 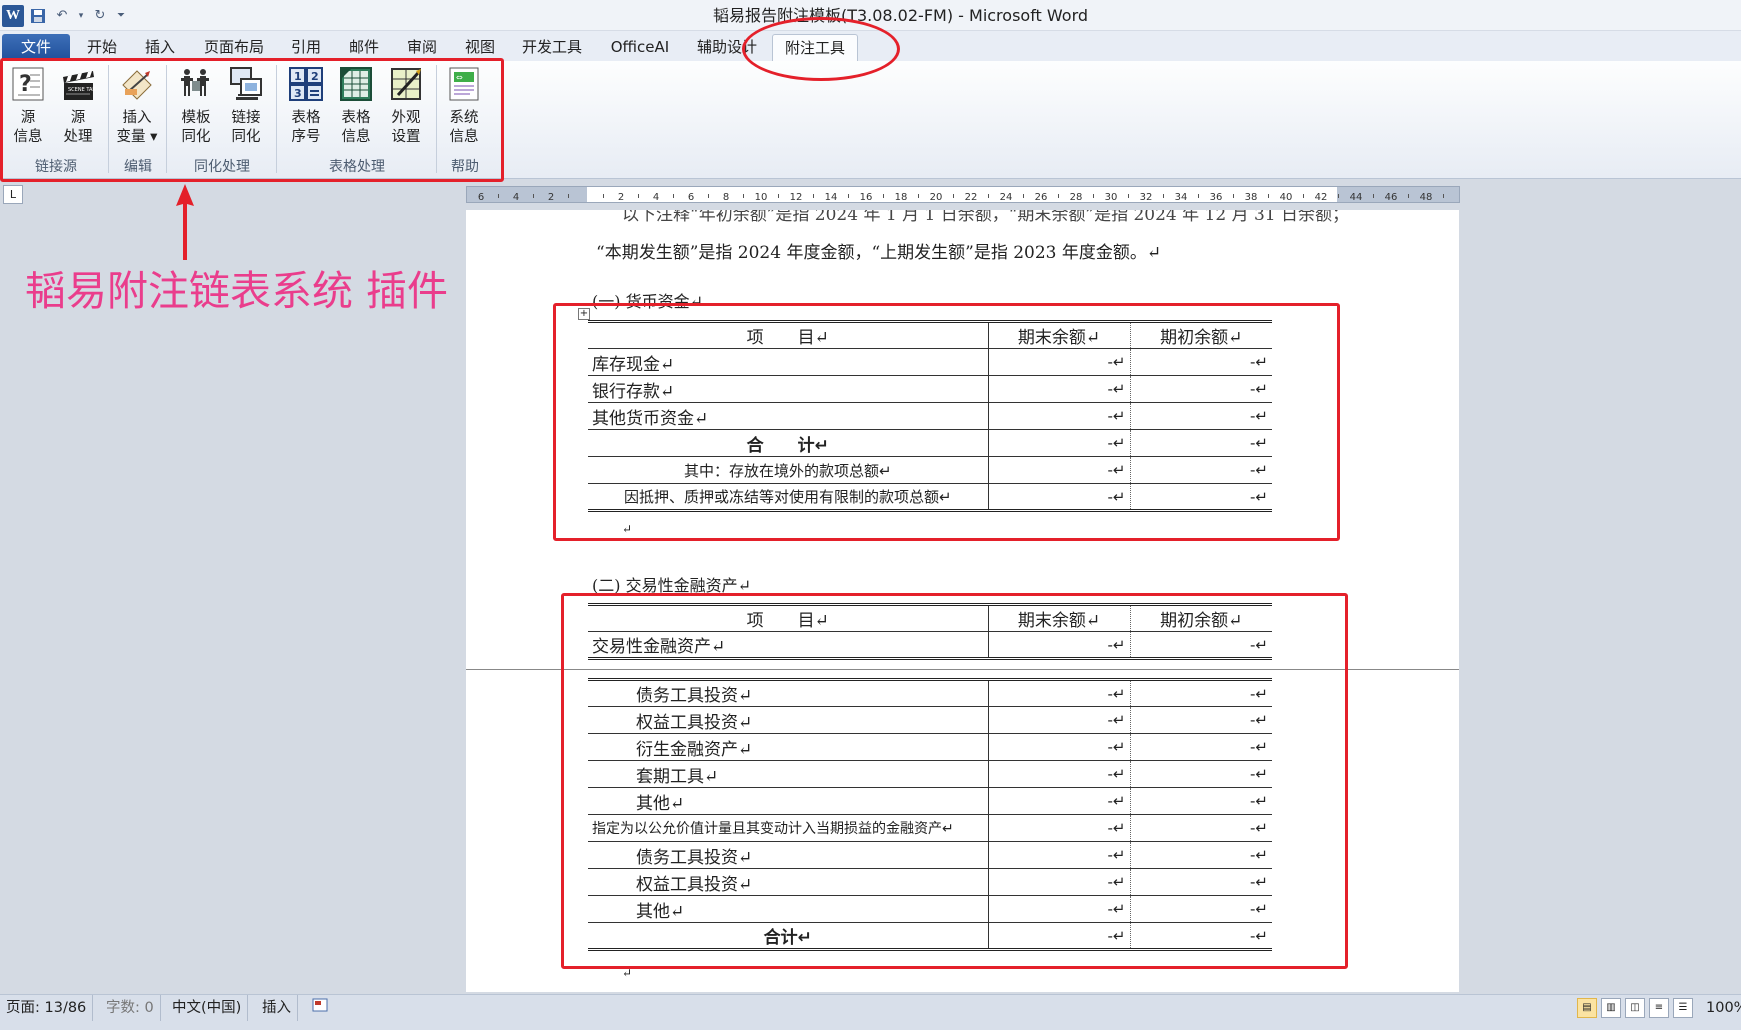 I want to click on web-layout-icon: ◫, so click(x=1635, y=1008).